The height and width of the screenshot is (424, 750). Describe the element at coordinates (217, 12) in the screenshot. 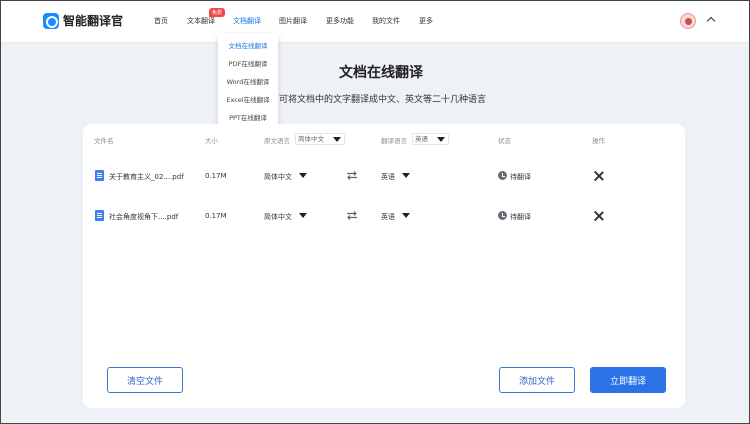

I see `free-badge: 免费` at that location.